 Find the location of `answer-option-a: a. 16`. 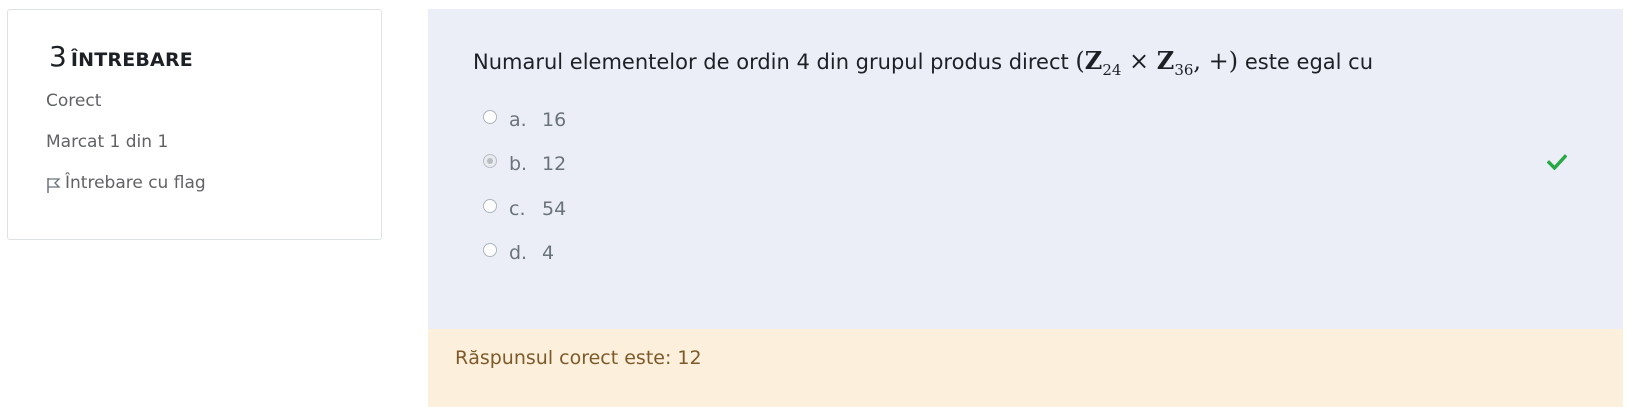

answer-option-a: a. 16 is located at coordinates (524, 120).